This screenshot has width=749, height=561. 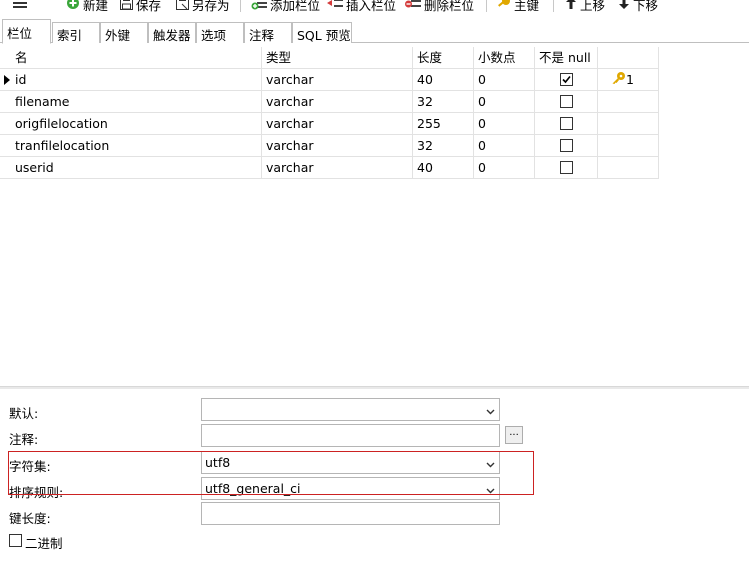 What do you see at coordinates (449, 6) in the screenshot?
I see `delete-field-label: 删除栏位` at bounding box center [449, 6].